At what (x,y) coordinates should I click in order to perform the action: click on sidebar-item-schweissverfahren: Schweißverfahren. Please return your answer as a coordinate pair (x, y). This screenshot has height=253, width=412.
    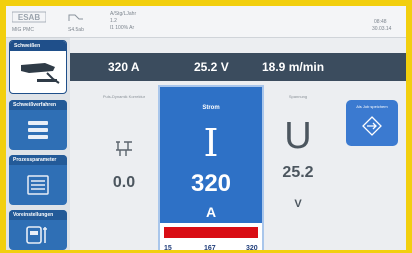
    Looking at the image, I should click on (38, 125).